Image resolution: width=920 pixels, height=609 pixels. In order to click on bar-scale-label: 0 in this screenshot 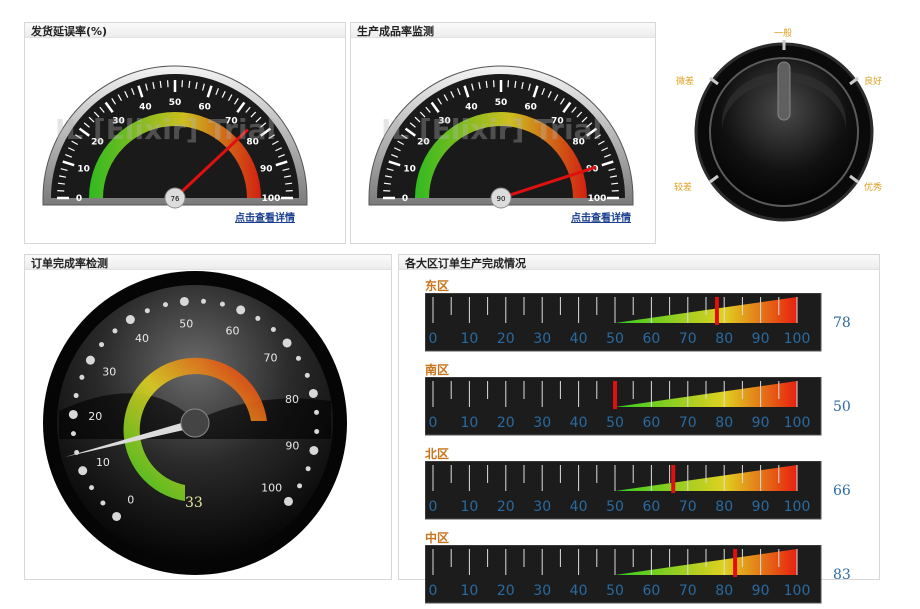, I will do `click(433, 339)`.